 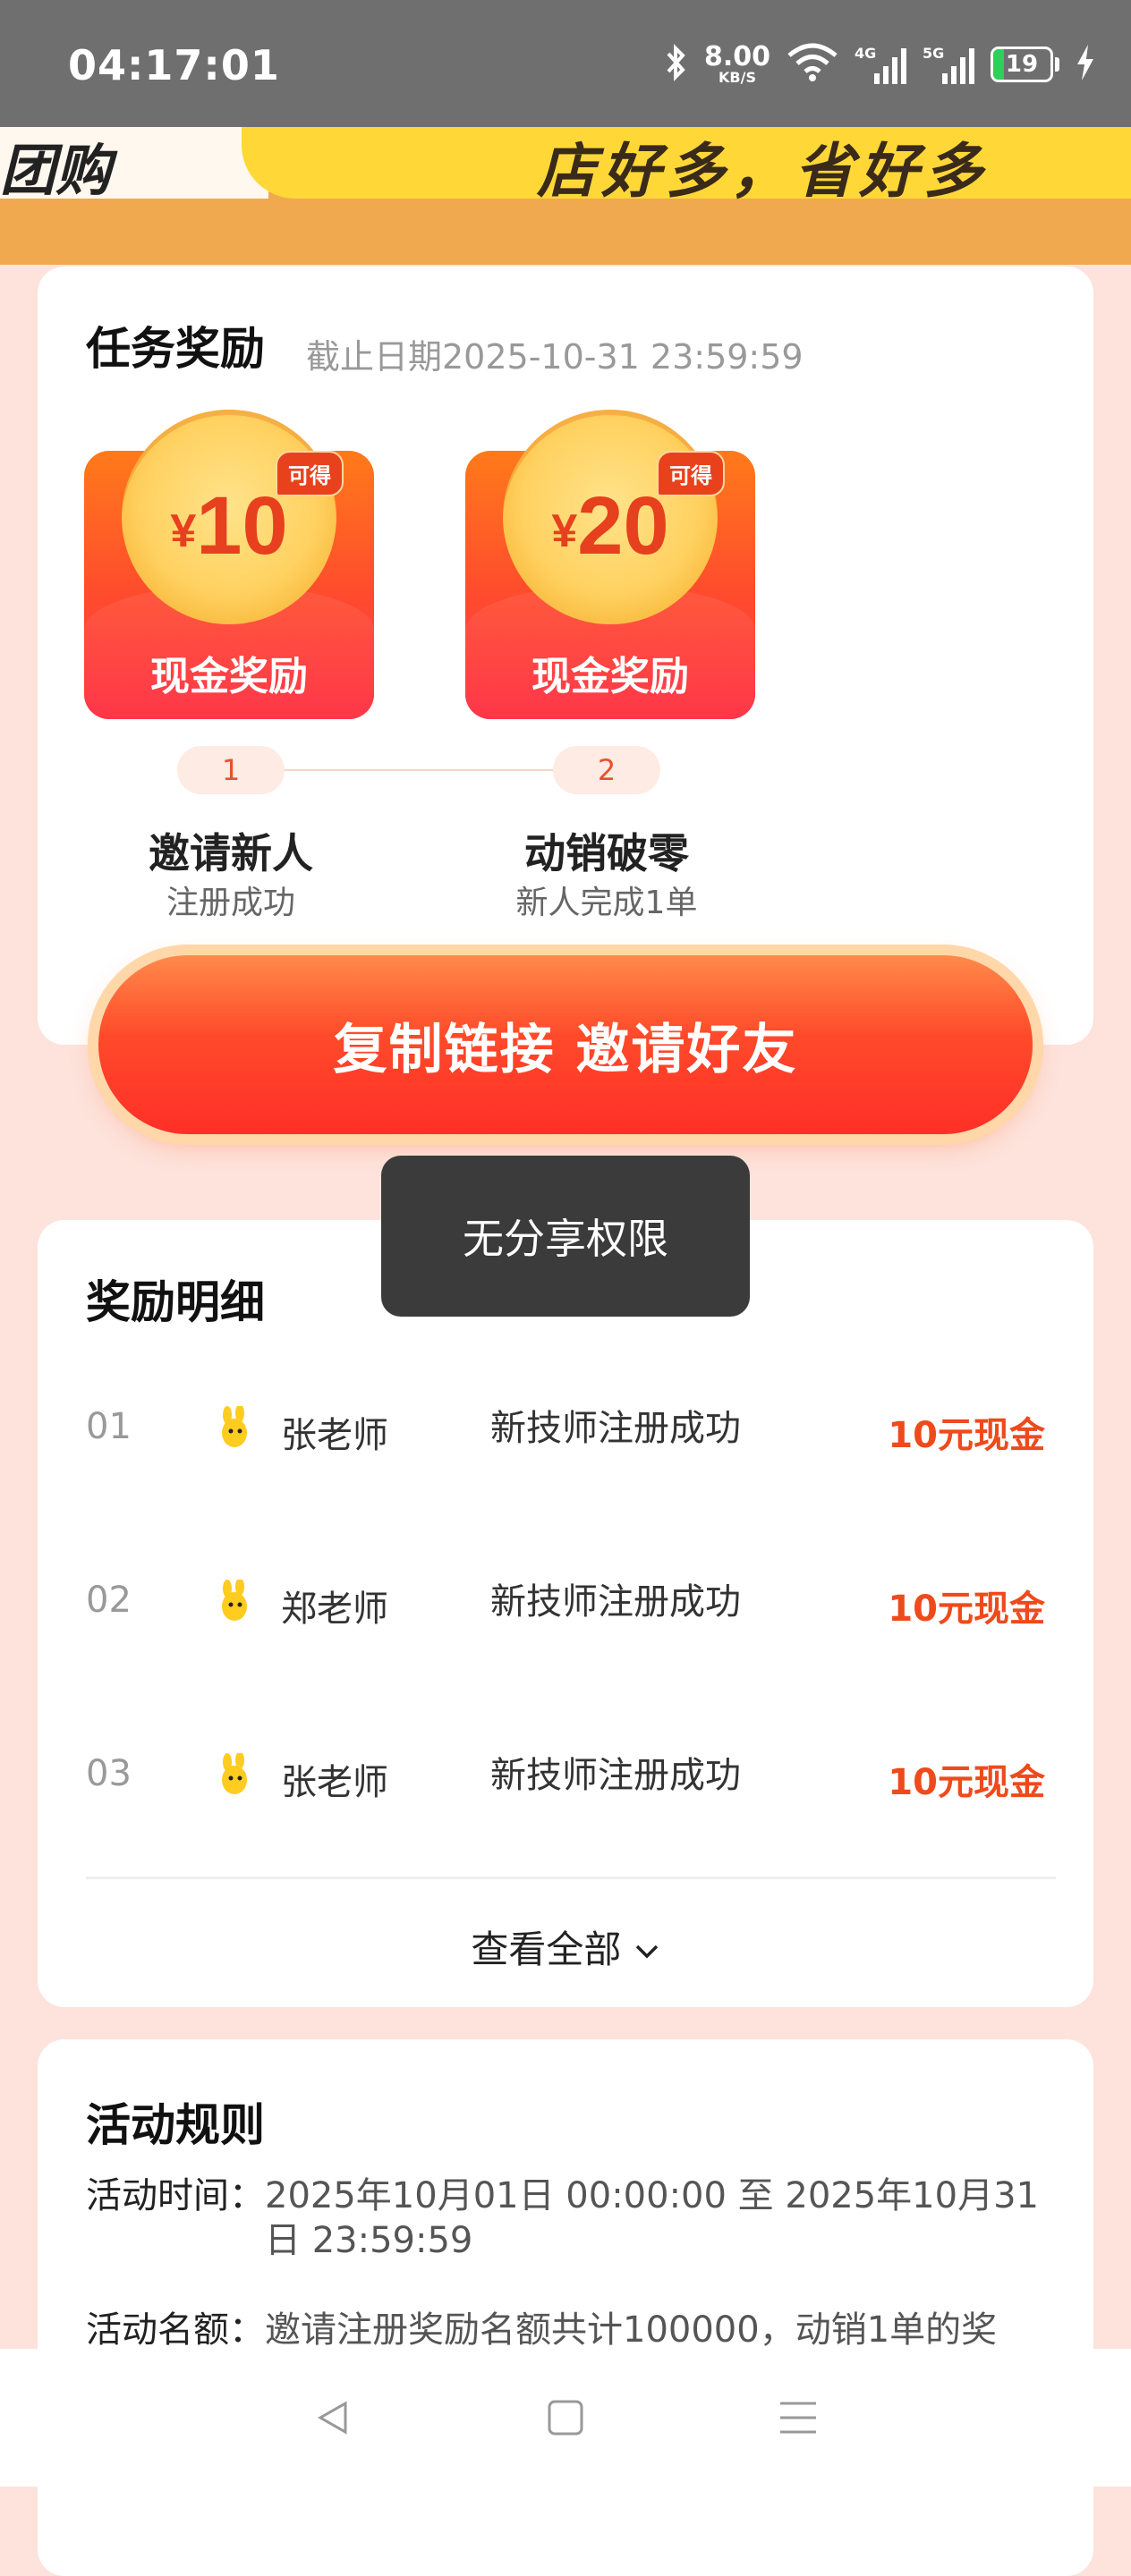 I want to click on banner-slogan: 店好多，省好多, so click(x=762, y=171).